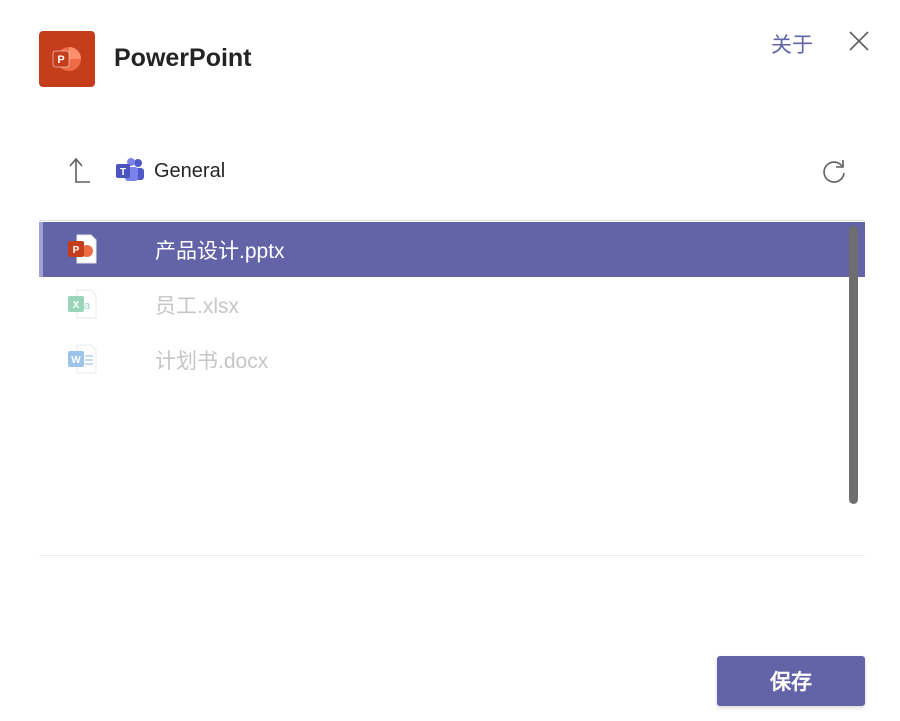  What do you see at coordinates (87, 306) in the screenshot?
I see `svg-text: a` at bounding box center [87, 306].